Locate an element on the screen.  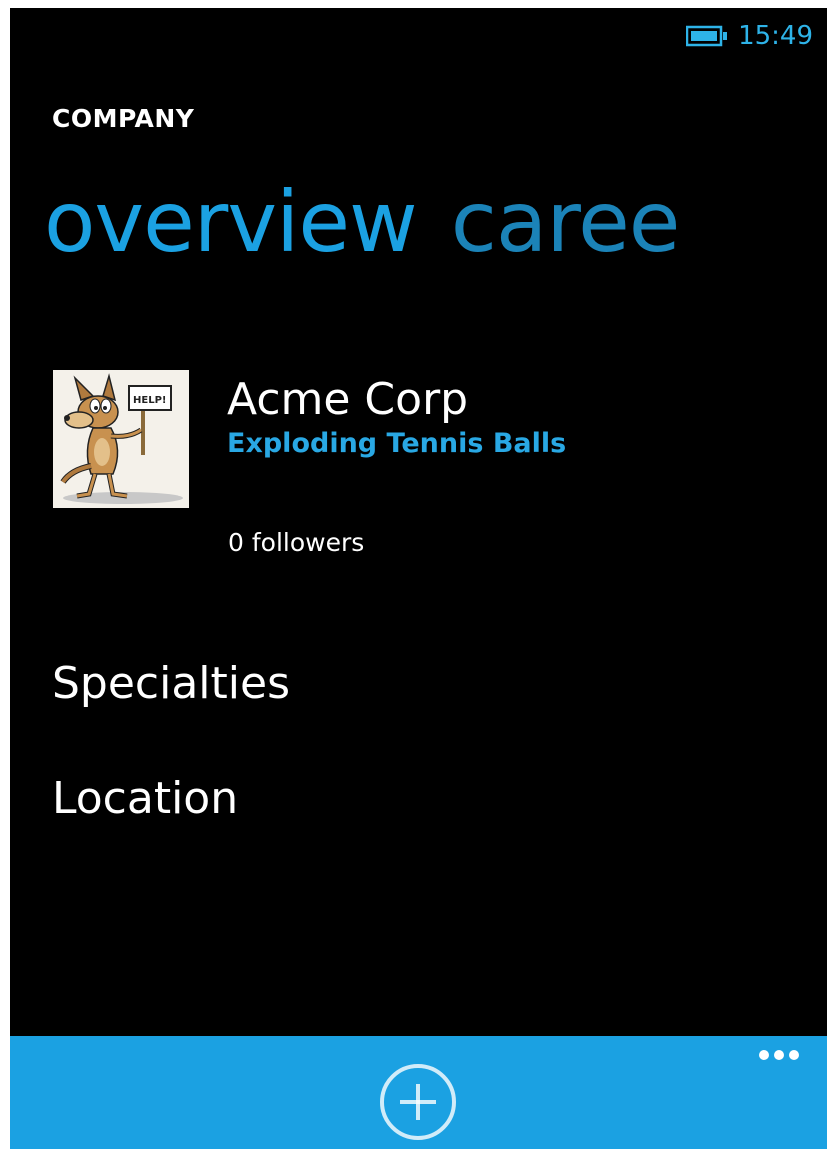
company-logo: HELP! is located at coordinates (121, 439).